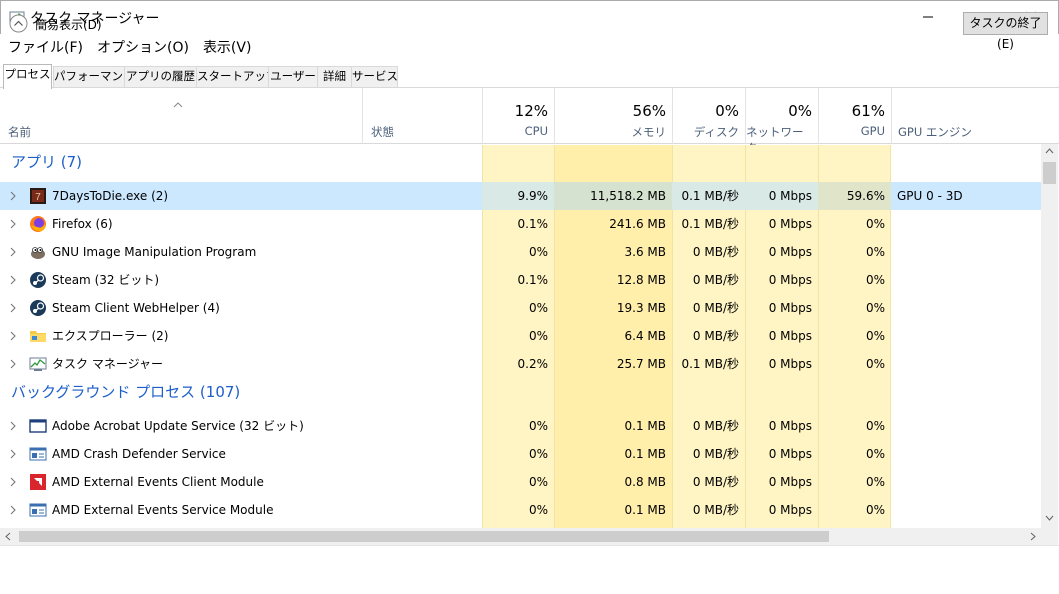 The height and width of the screenshot is (594, 1059). Describe the element at coordinates (178, 105) in the screenshot. I see `chevron-up-icon` at that location.